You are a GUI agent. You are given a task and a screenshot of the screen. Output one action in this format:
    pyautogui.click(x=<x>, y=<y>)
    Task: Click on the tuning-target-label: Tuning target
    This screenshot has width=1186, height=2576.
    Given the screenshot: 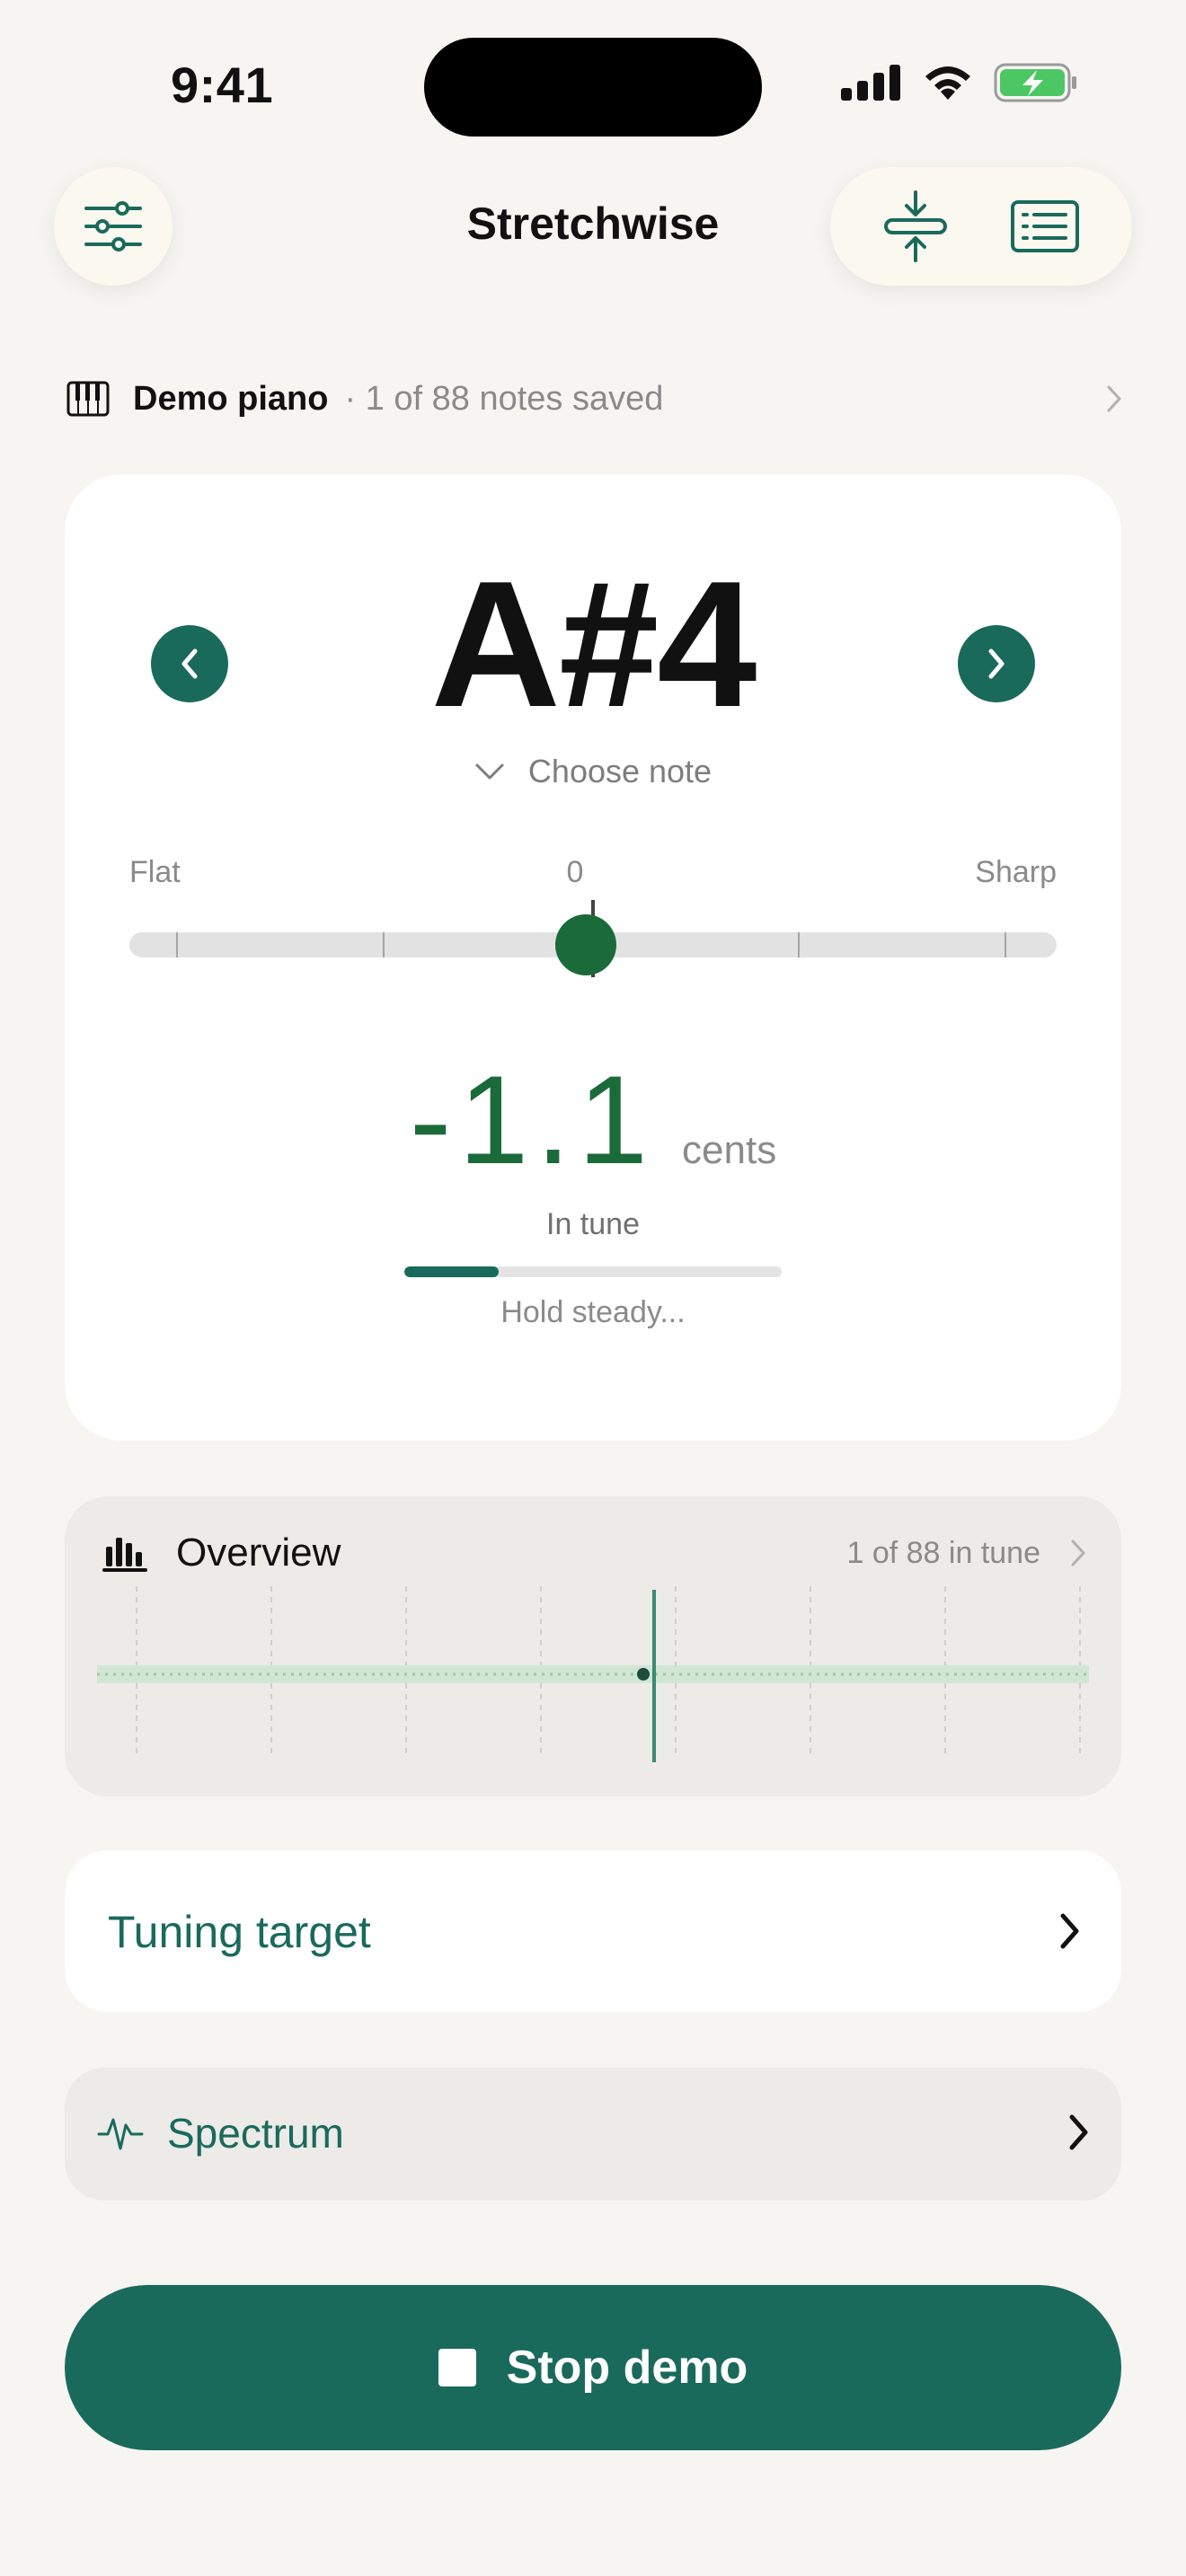 What is the action you would take?
    pyautogui.click(x=239, y=1932)
    